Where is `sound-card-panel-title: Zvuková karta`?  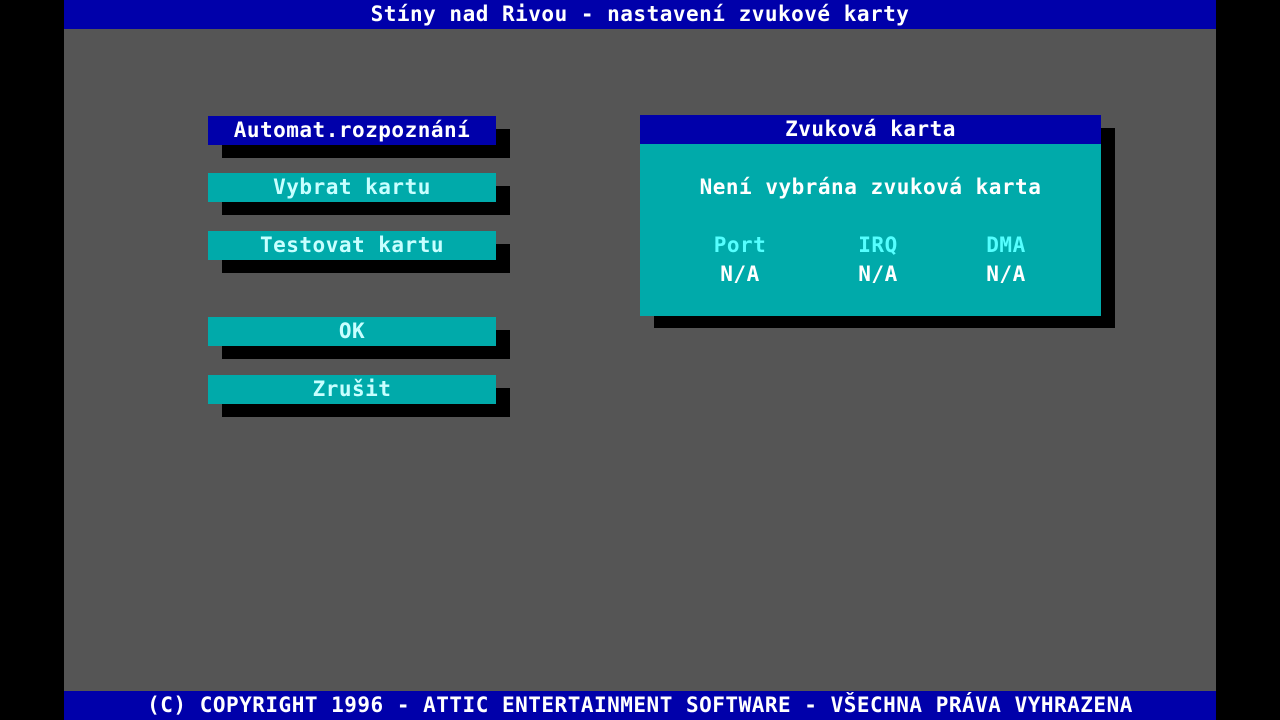 sound-card-panel-title: Zvuková karta is located at coordinates (870, 129).